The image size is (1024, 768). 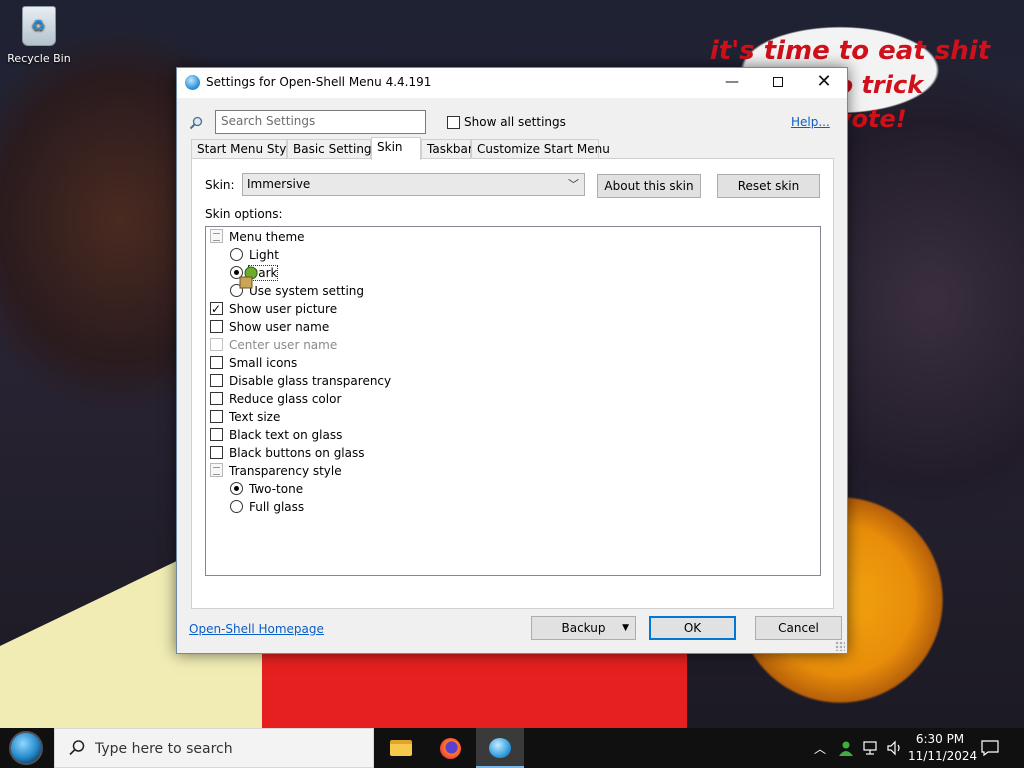 I want to click on clock-time: 6:30 PM, so click(x=940, y=739).